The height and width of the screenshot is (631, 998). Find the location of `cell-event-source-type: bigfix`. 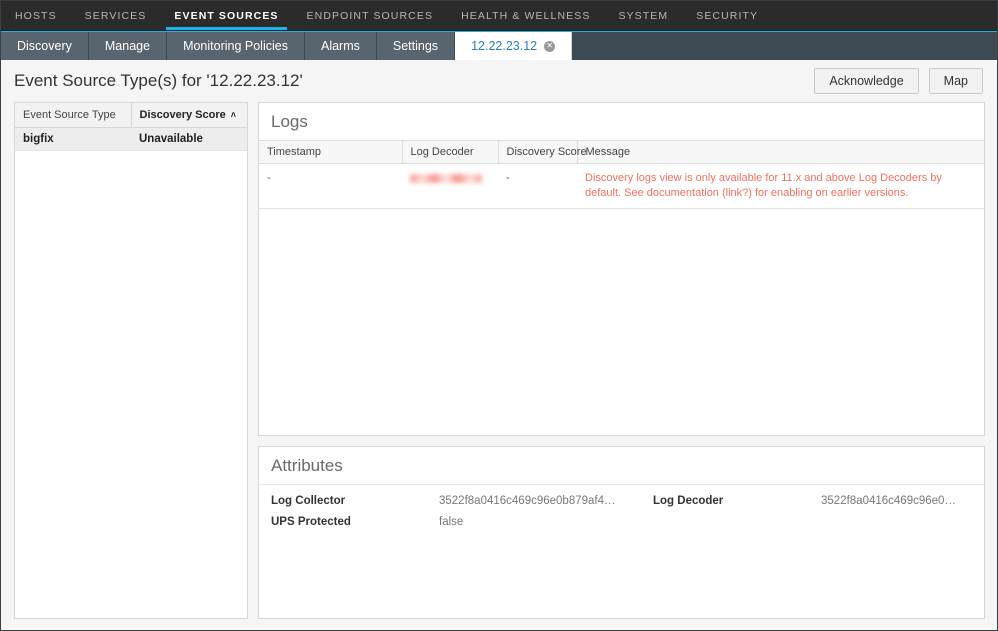

cell-event-source-type: bigfix is located at coordinates (73, 139).